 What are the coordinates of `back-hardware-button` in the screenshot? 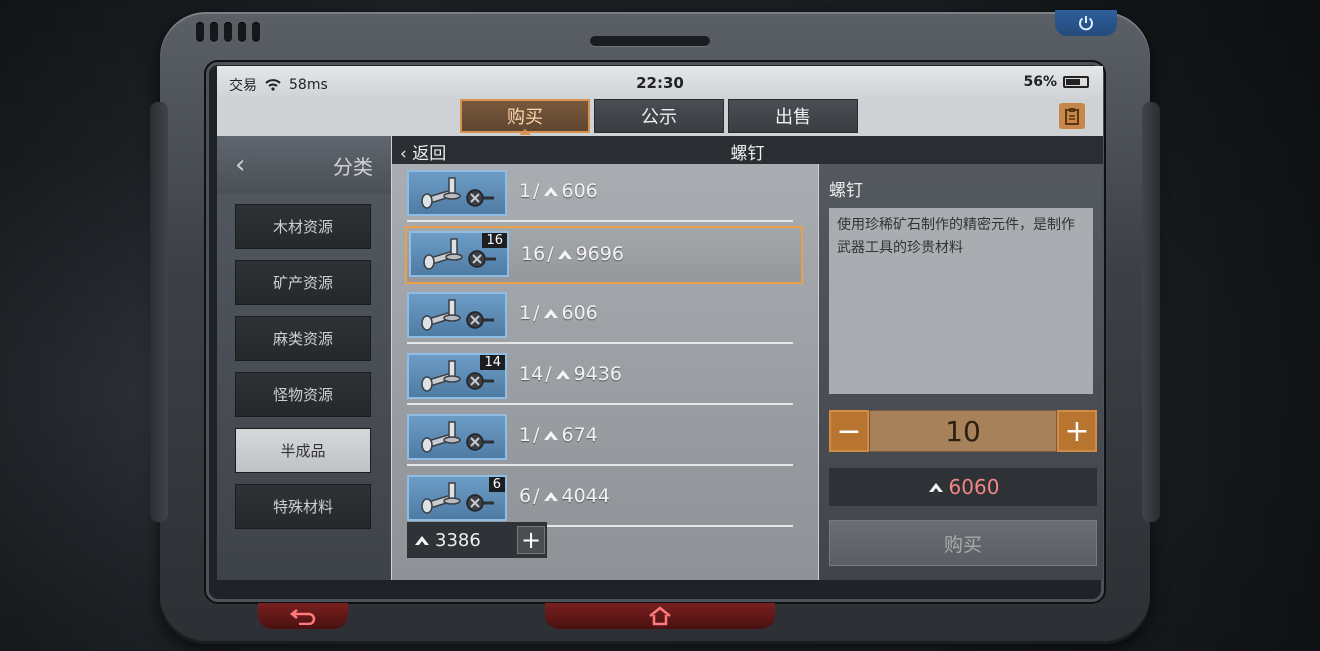 It's located at (303, 616).